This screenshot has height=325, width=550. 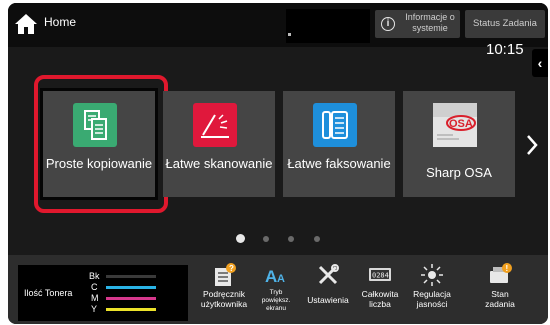 I want to click on system-info-label: Informacje o systemie, so click(x=430, y=22).